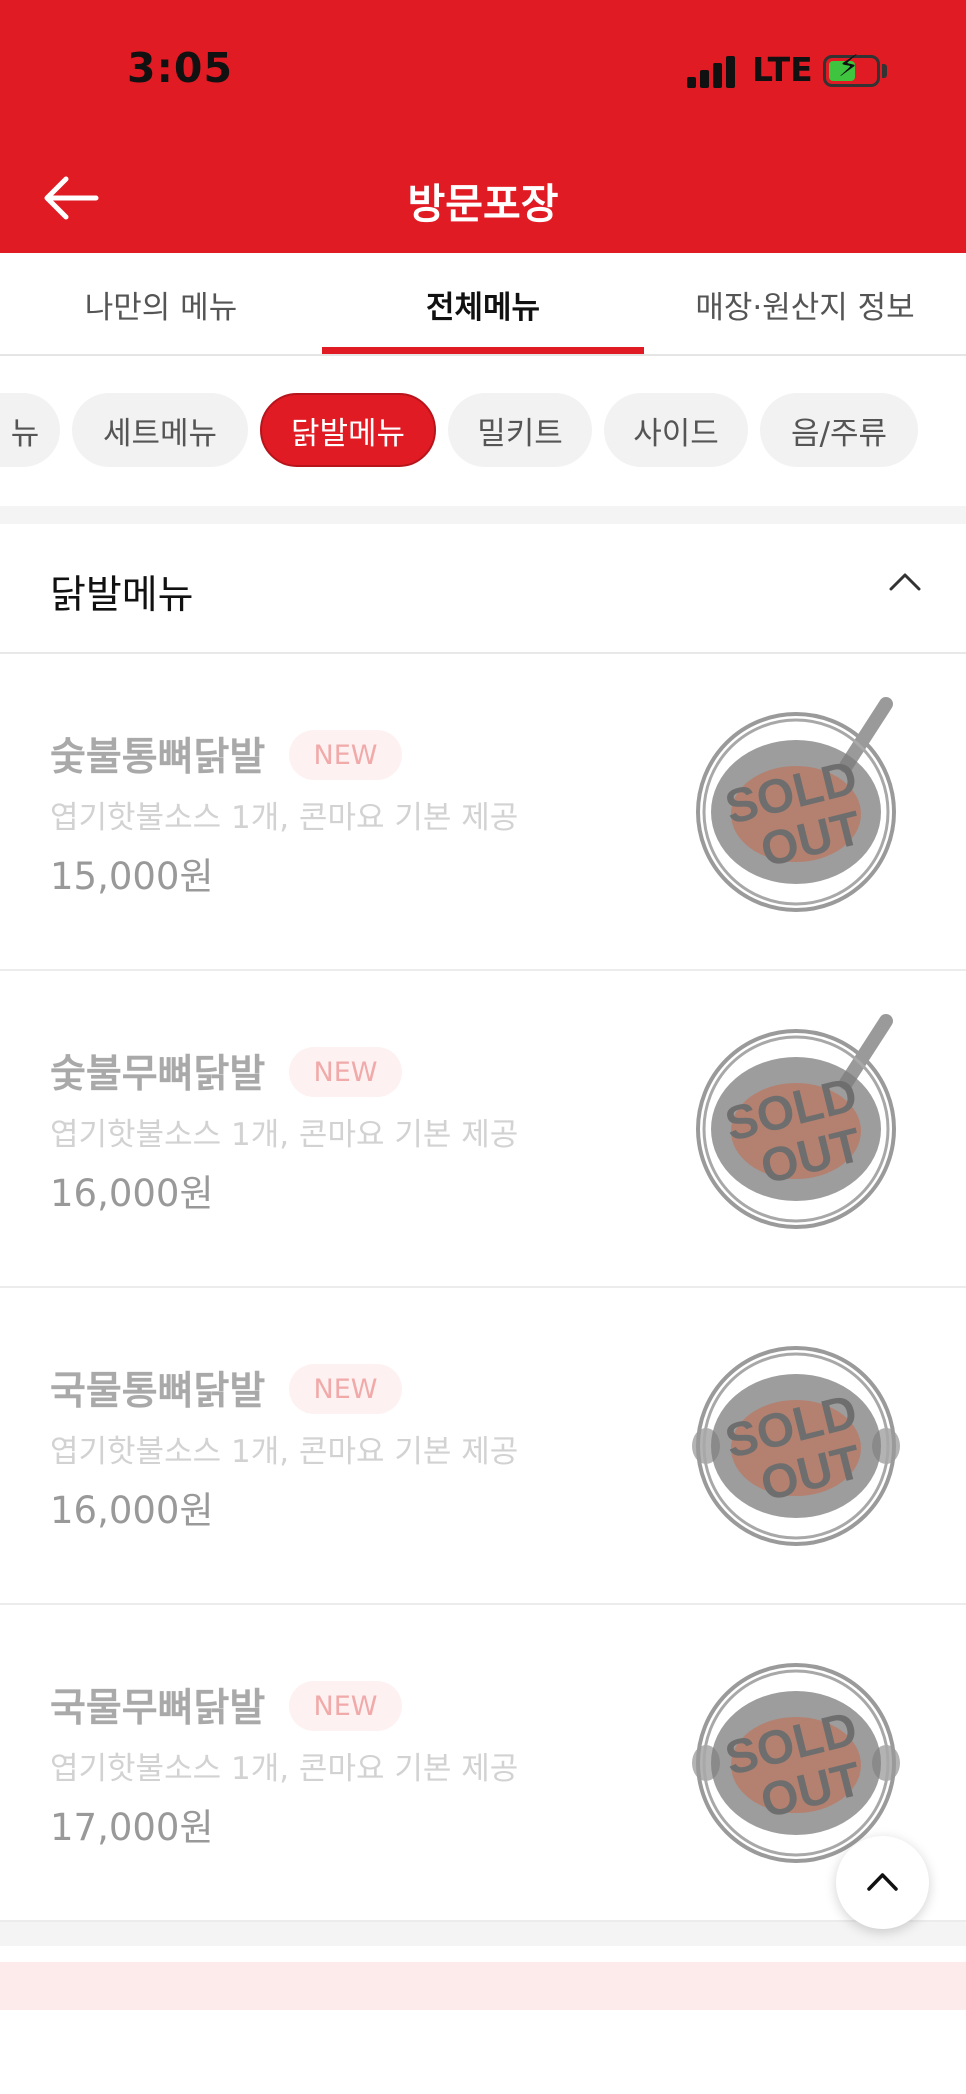 The width and height of the screenshot is (966, 2094). Describe the element at coordinates (483, 204) in the screenshot. I see `page-title: 방문포장` at that location.